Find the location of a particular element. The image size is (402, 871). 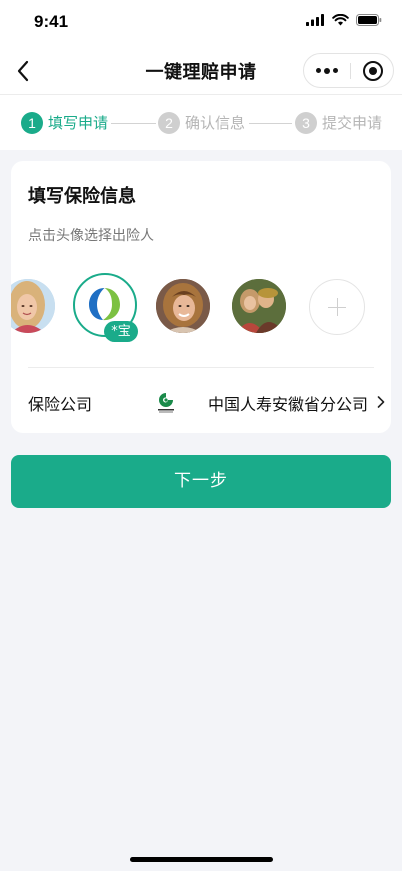

mini-program-capsule is located at coordinates (348, 70).